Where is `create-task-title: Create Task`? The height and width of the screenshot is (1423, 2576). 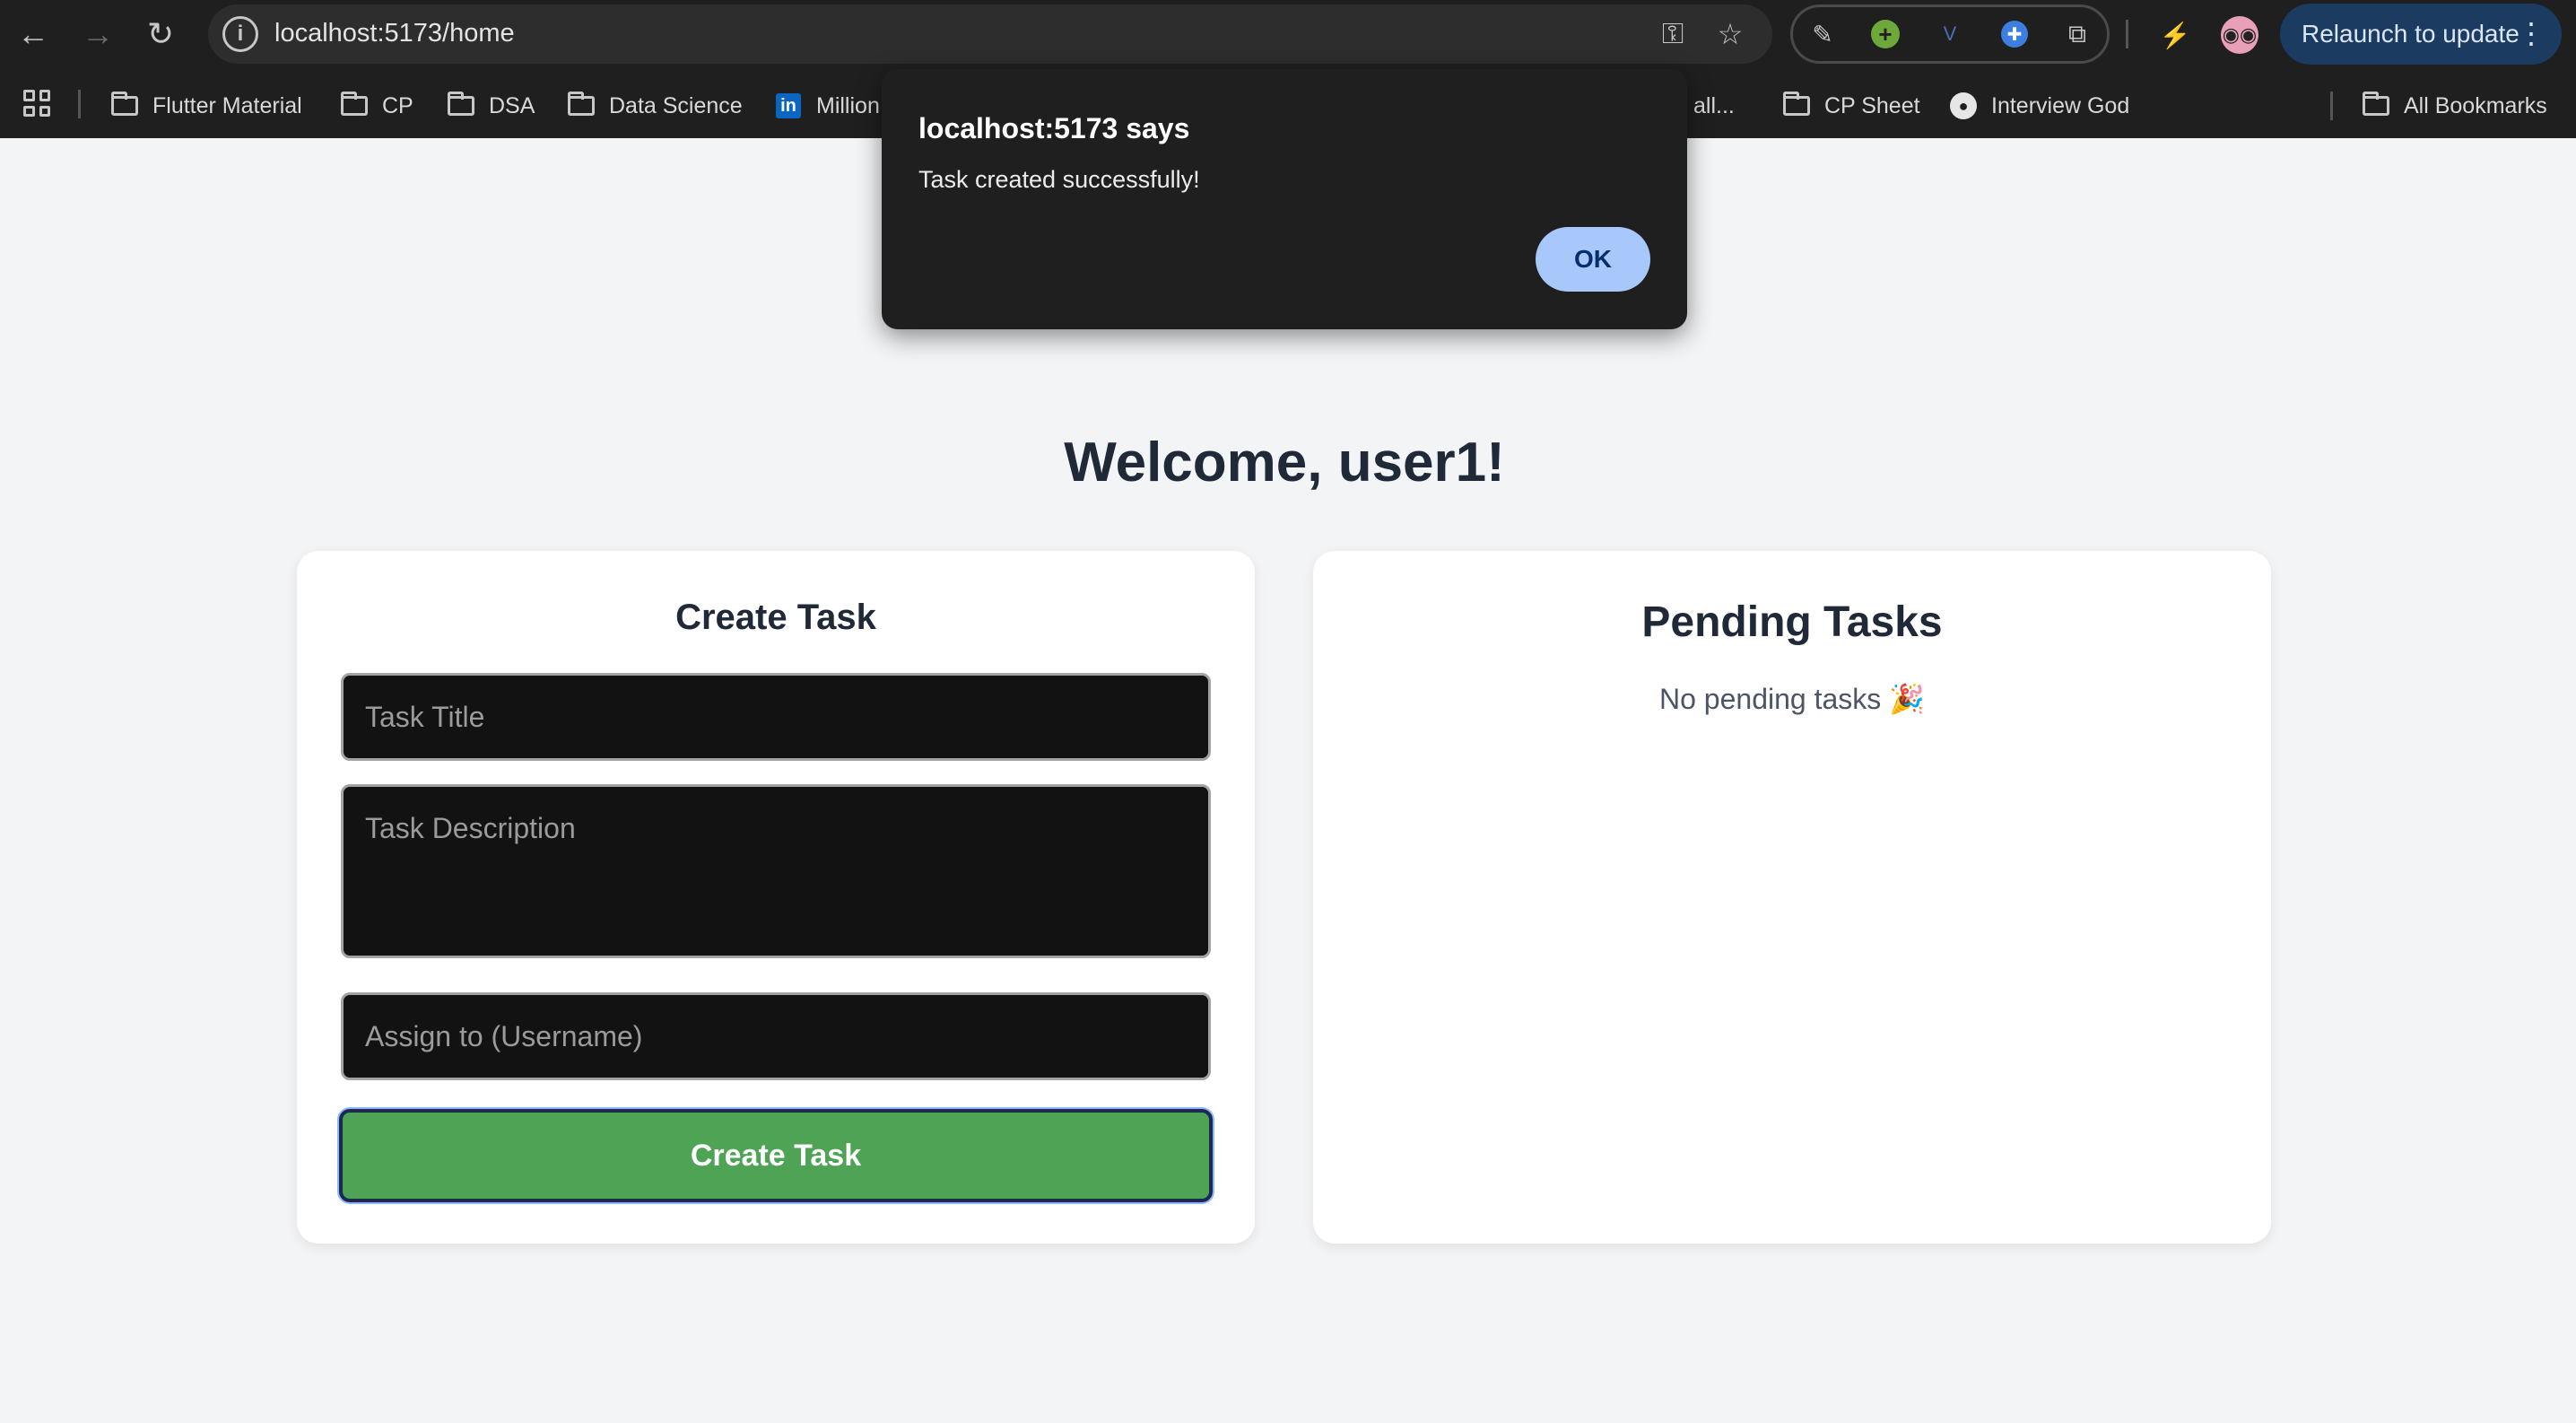 create-task-title: Create Task is located at coordinates (775, 617).